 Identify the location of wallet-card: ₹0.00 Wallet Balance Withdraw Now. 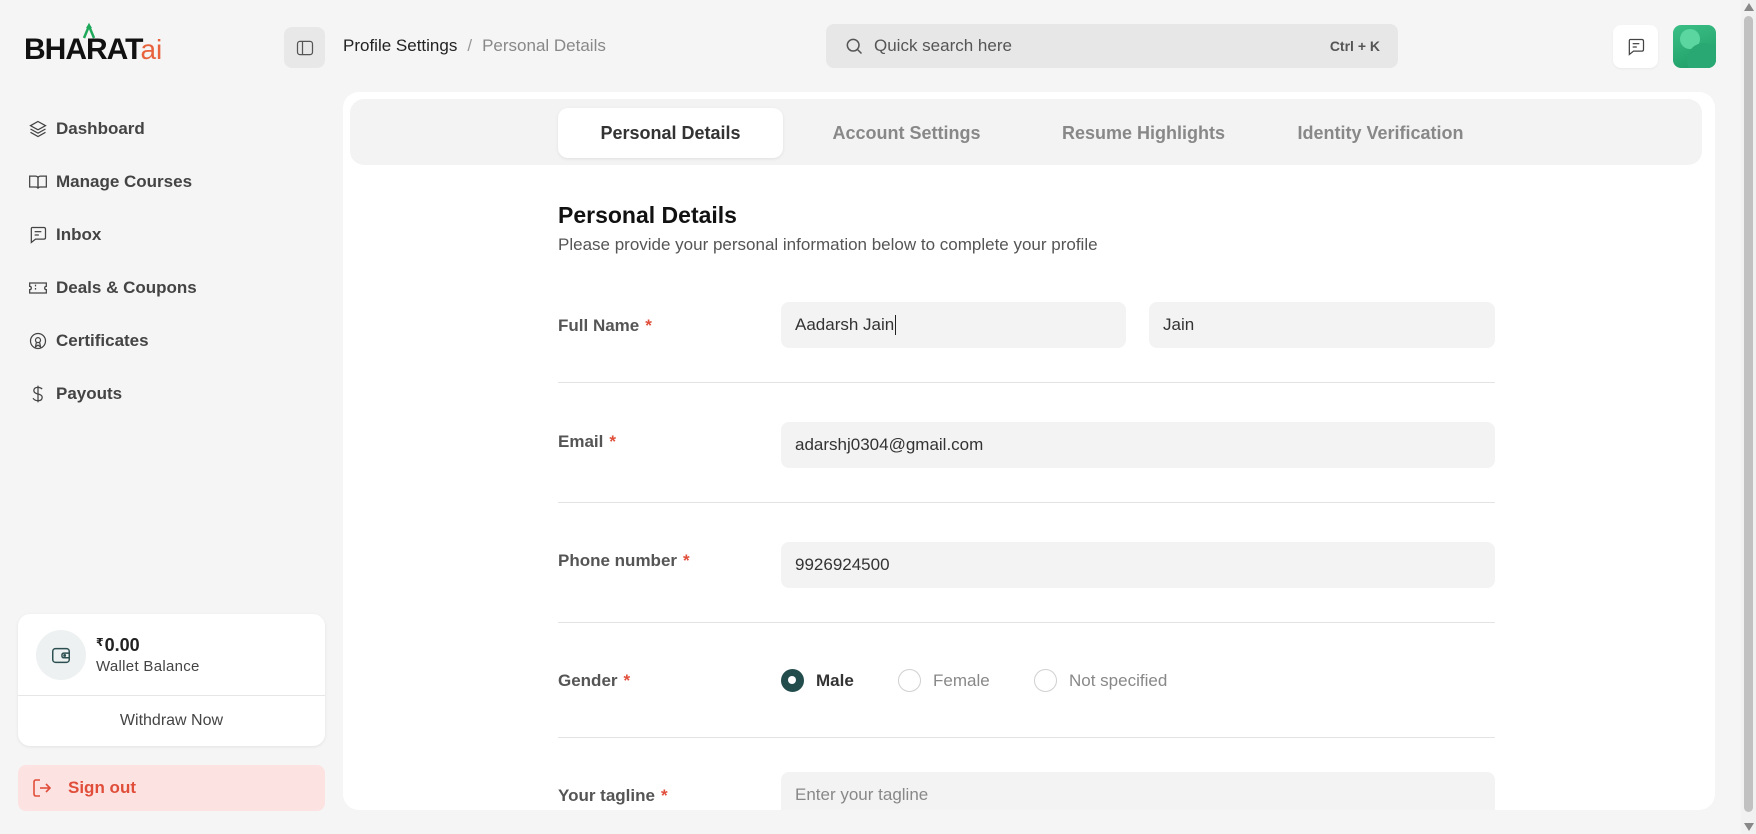
(171, 680).